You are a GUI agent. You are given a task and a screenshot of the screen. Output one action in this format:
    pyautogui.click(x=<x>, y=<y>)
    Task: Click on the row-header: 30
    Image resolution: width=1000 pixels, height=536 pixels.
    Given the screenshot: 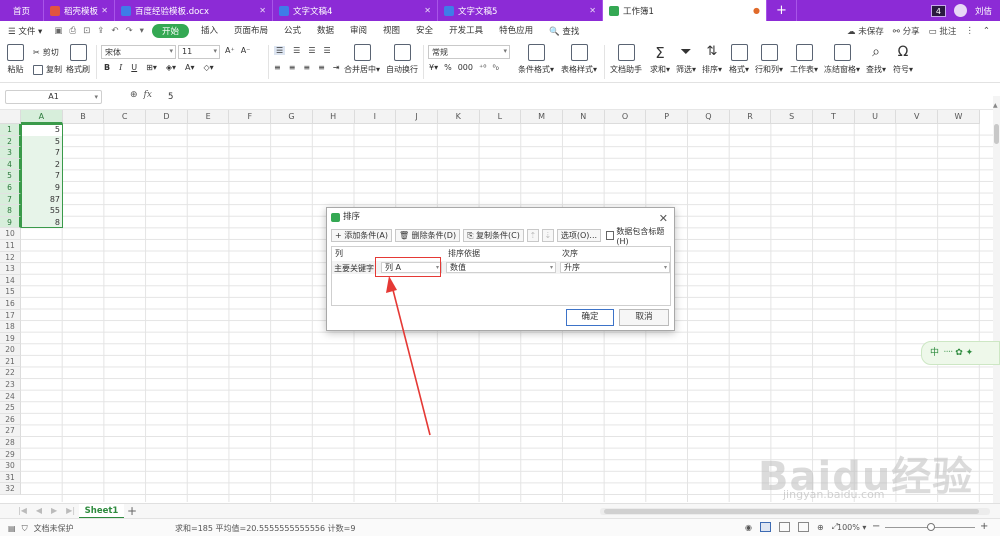 What is the action you would take?
    pyautogui.click(x=10, y=466)
    